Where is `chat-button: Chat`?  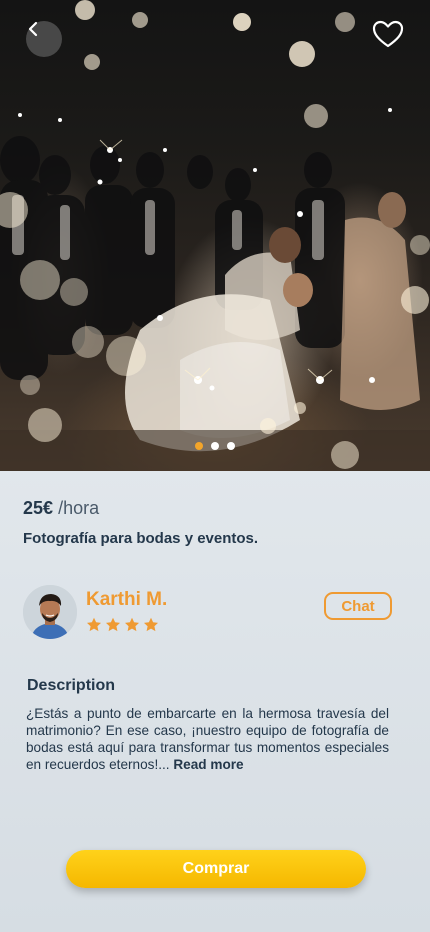
chat-button: Chat is located at coordinates (358, 606).